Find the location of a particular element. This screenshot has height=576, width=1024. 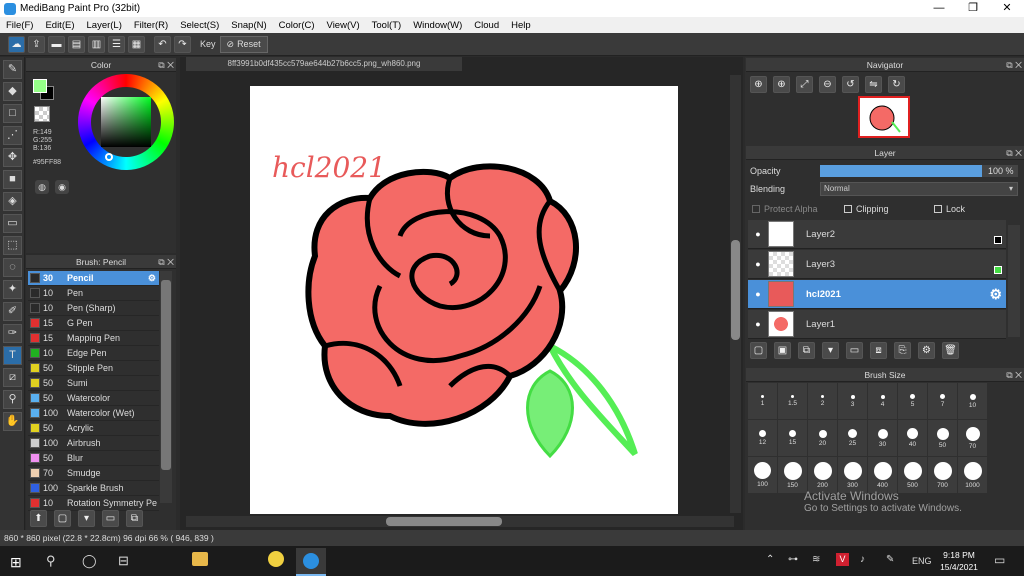

add-layer-menu-icon: ▾ is located at coordinates (830, 350).